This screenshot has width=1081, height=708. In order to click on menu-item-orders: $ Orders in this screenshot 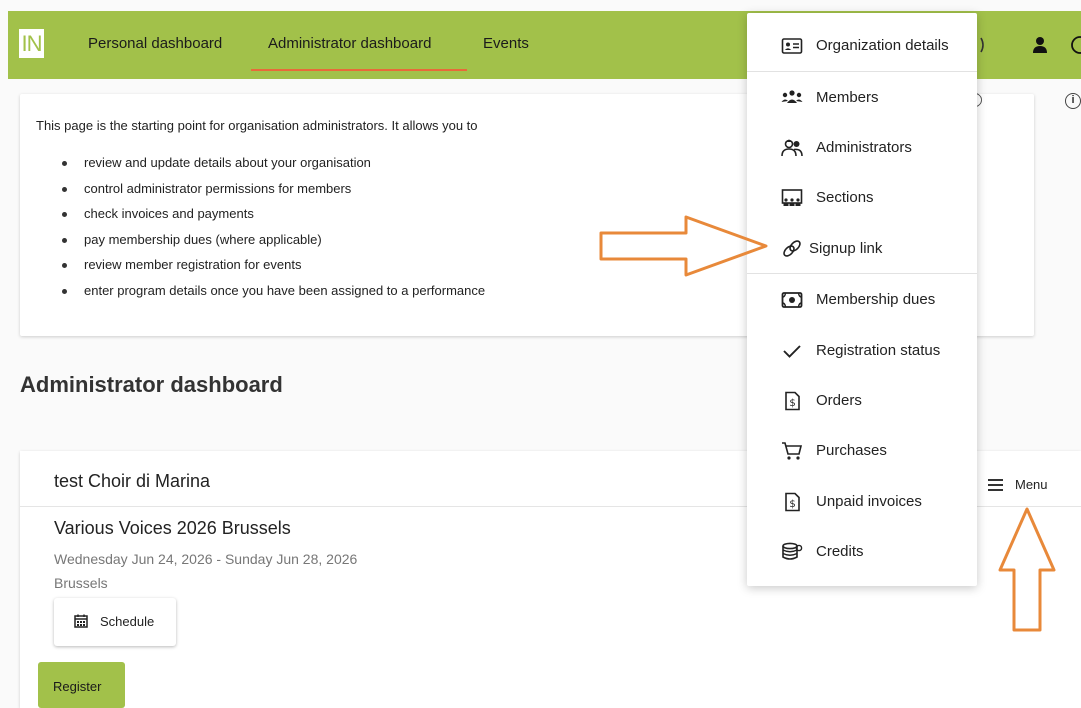, I will do `click(862, 401)`.